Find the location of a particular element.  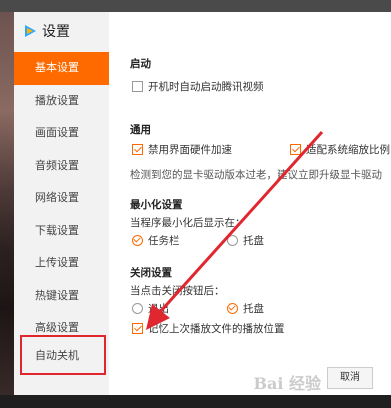

close-prompt: 当点击关闭按钮后： is located at coordinates (177, 291).